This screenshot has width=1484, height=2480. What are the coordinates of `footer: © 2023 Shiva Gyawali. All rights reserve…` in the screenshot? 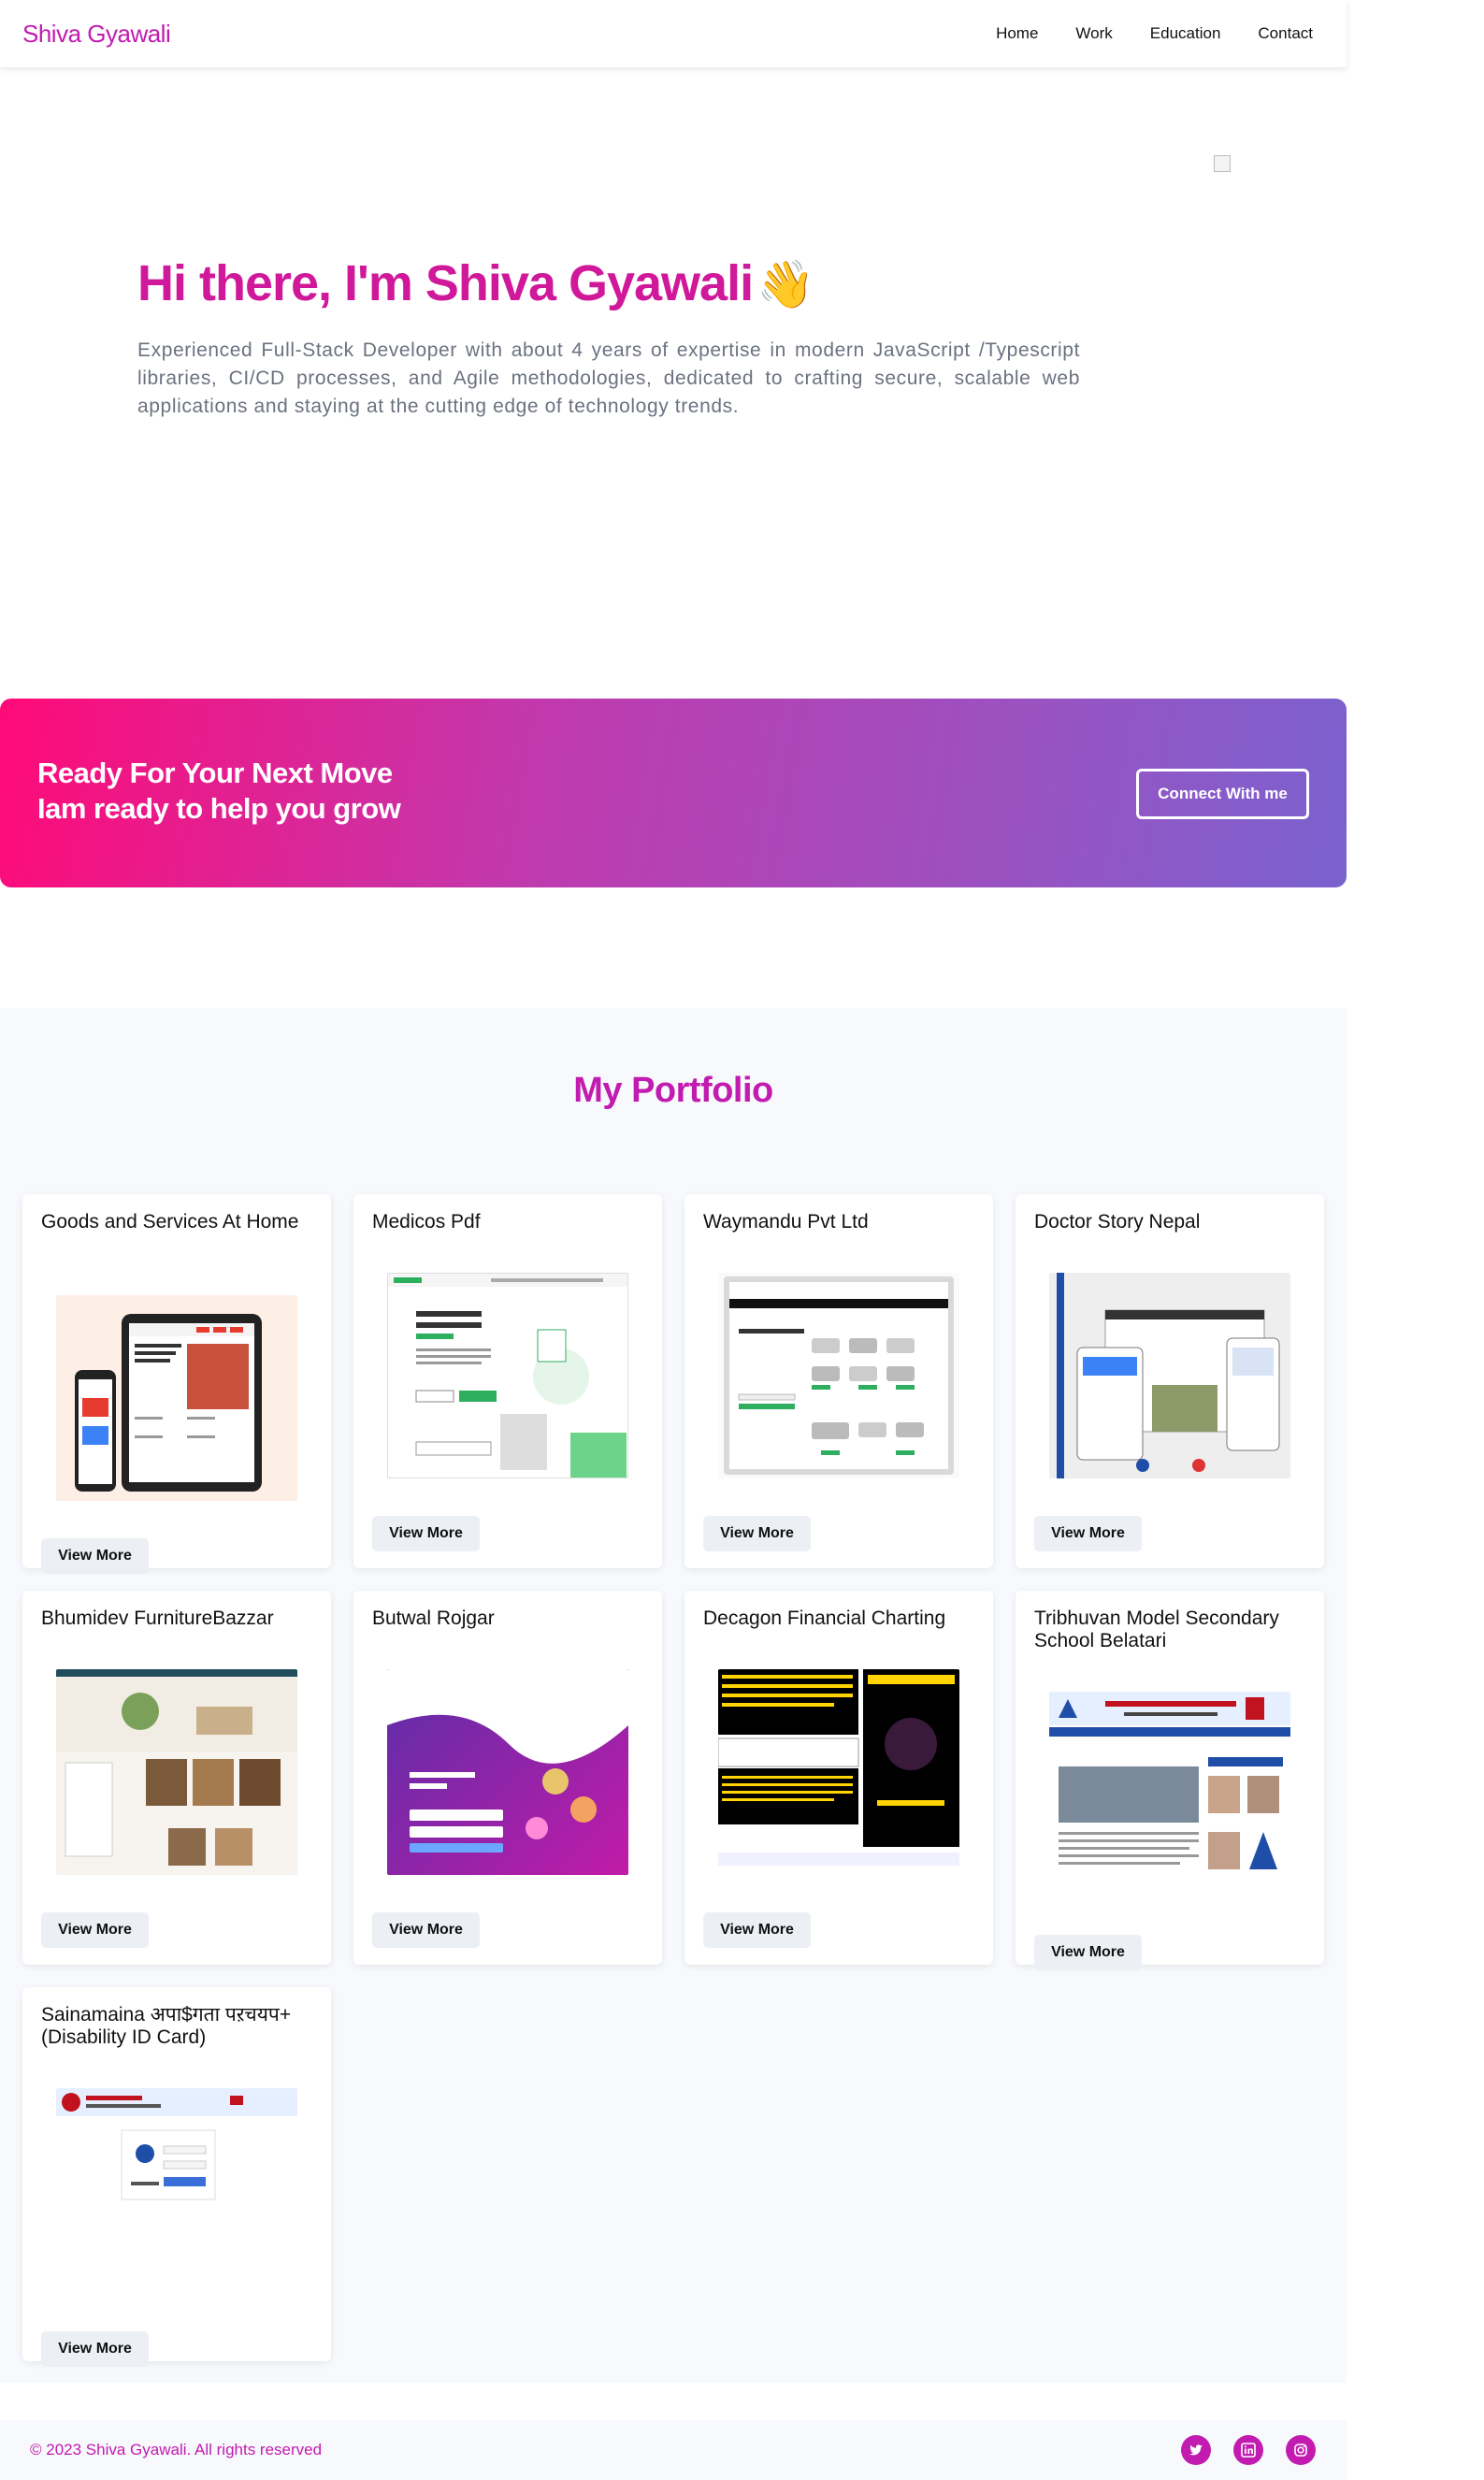 It's located at (673, 2450).